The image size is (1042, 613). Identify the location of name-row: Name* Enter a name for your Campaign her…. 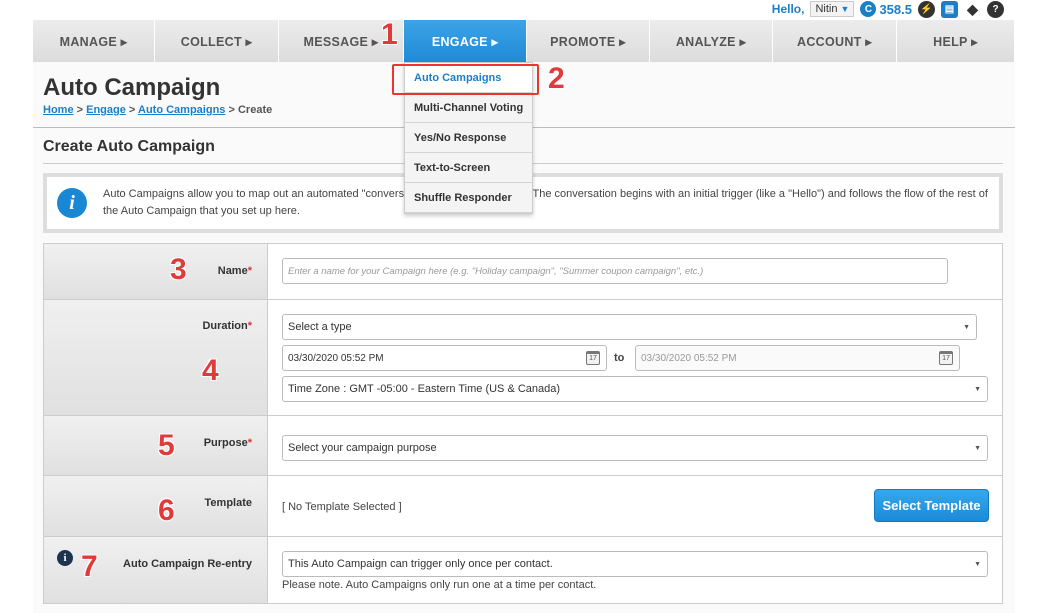
(523, 272).